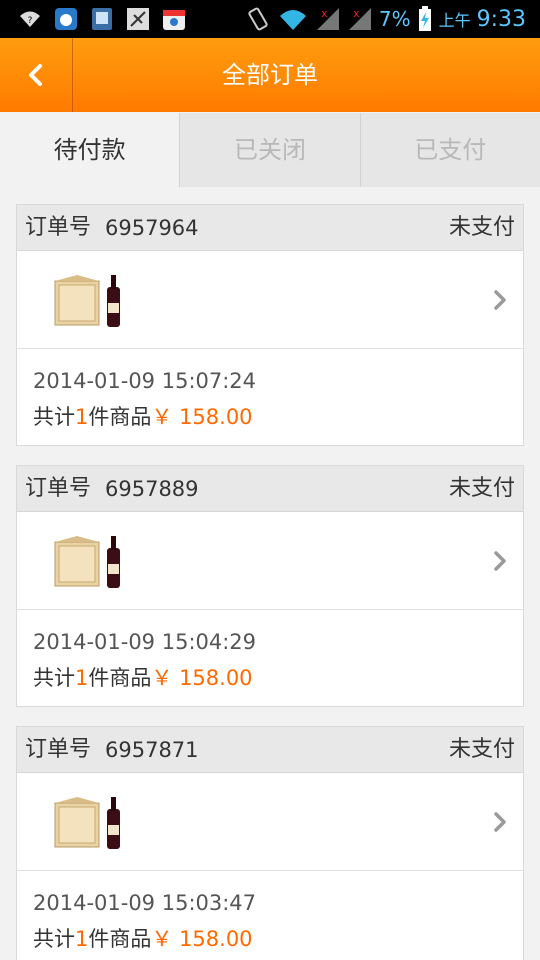 The width and height of the screenshot is (540, 960). Describe the element at coordinates (270, 228) in the screenshot. I see `order-header: 订单号 6957964 未支付` at that location.